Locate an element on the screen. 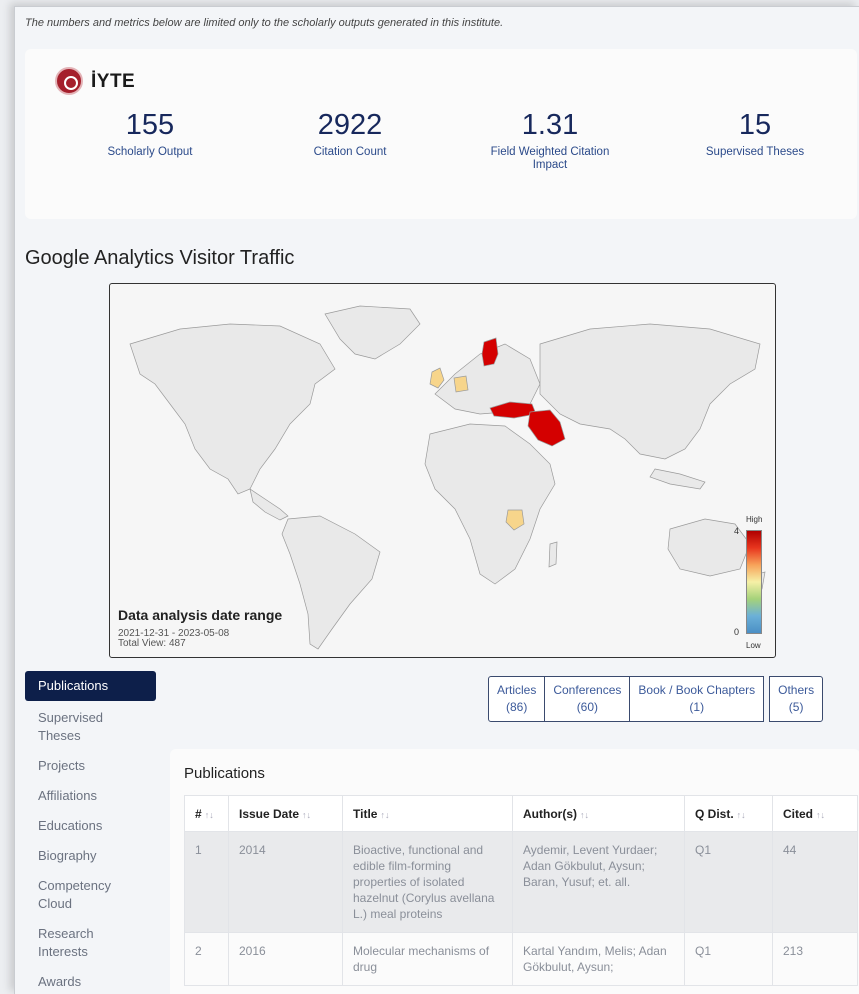  map-region-central-america is located at coordinates (269, 504).